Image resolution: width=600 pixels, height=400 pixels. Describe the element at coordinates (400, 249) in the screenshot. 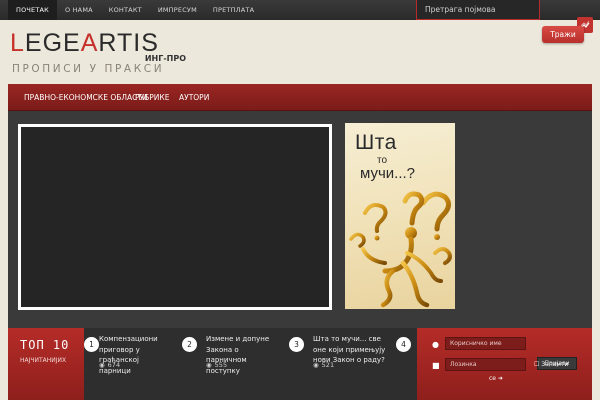

I see `question-mark-figure-illustration` at that location.